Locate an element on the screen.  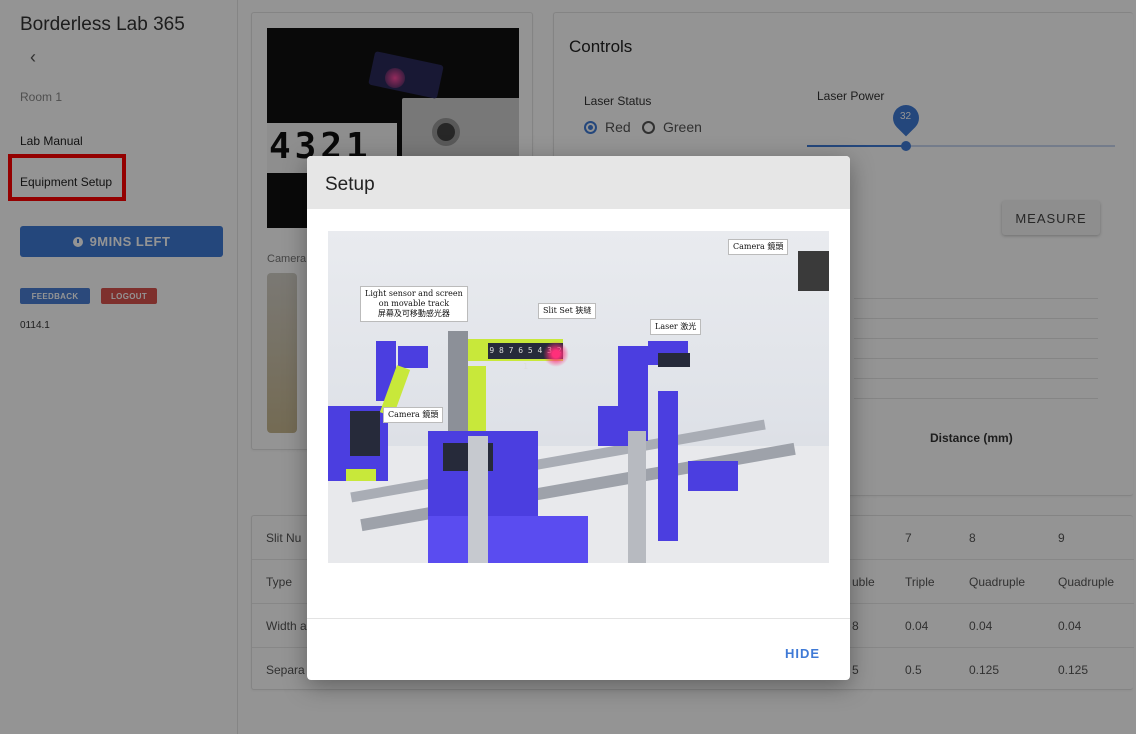
left-motor is located at coordinates (365, 433).